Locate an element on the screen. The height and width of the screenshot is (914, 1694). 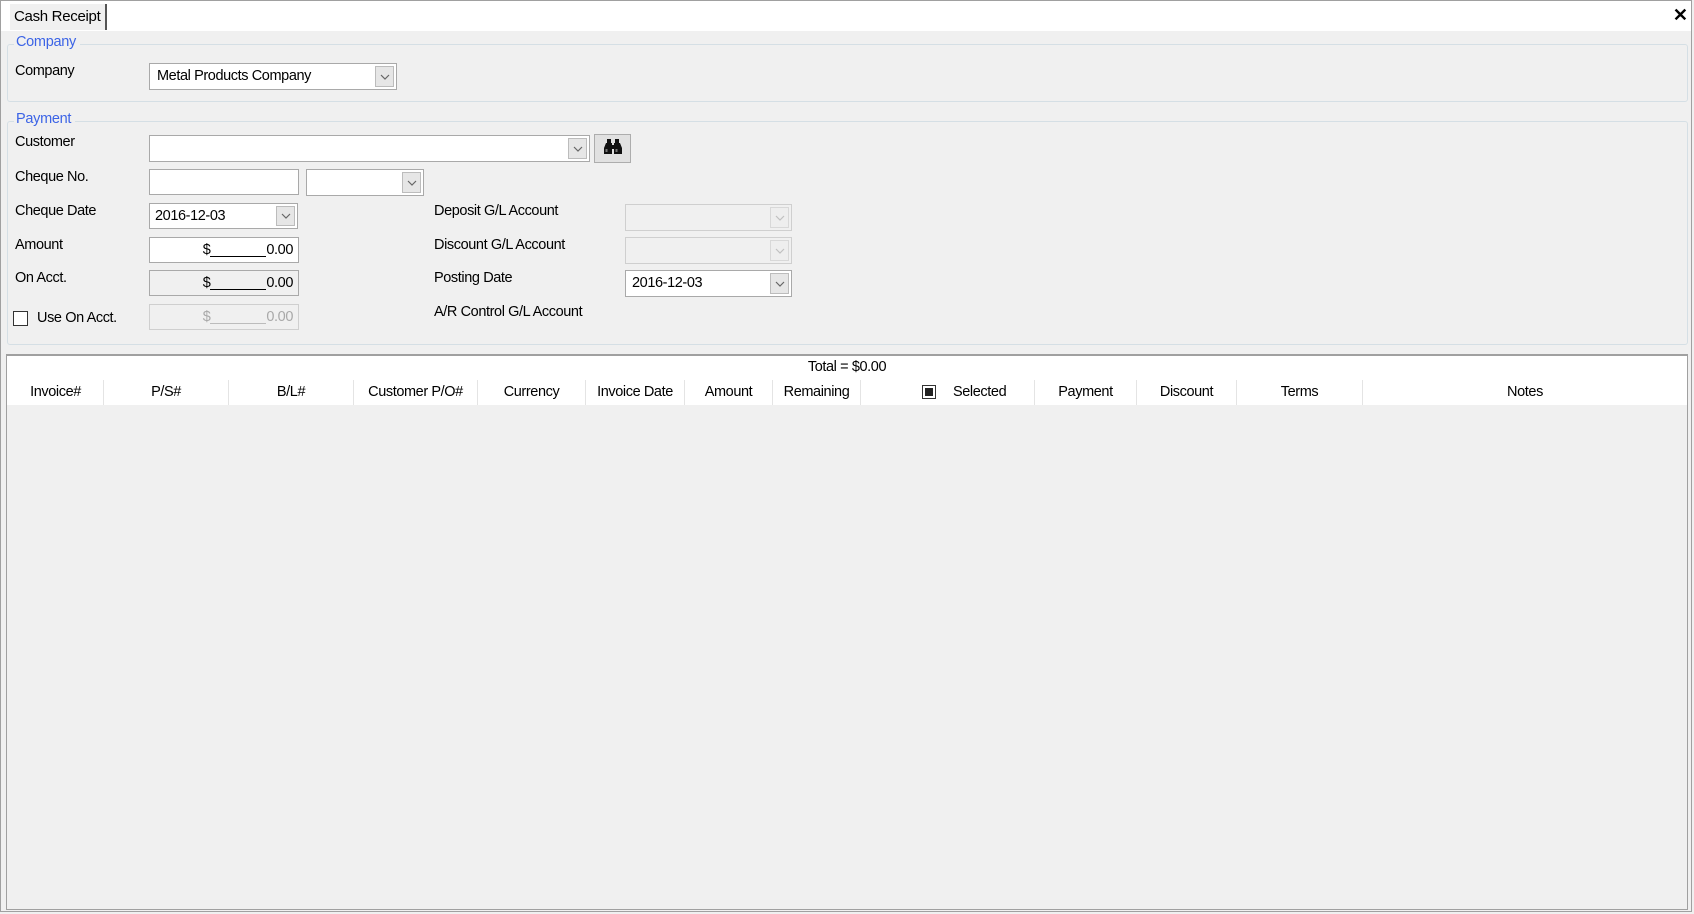
discount-gl-label: Discount G/L Account is located at coordinates (499, 245).